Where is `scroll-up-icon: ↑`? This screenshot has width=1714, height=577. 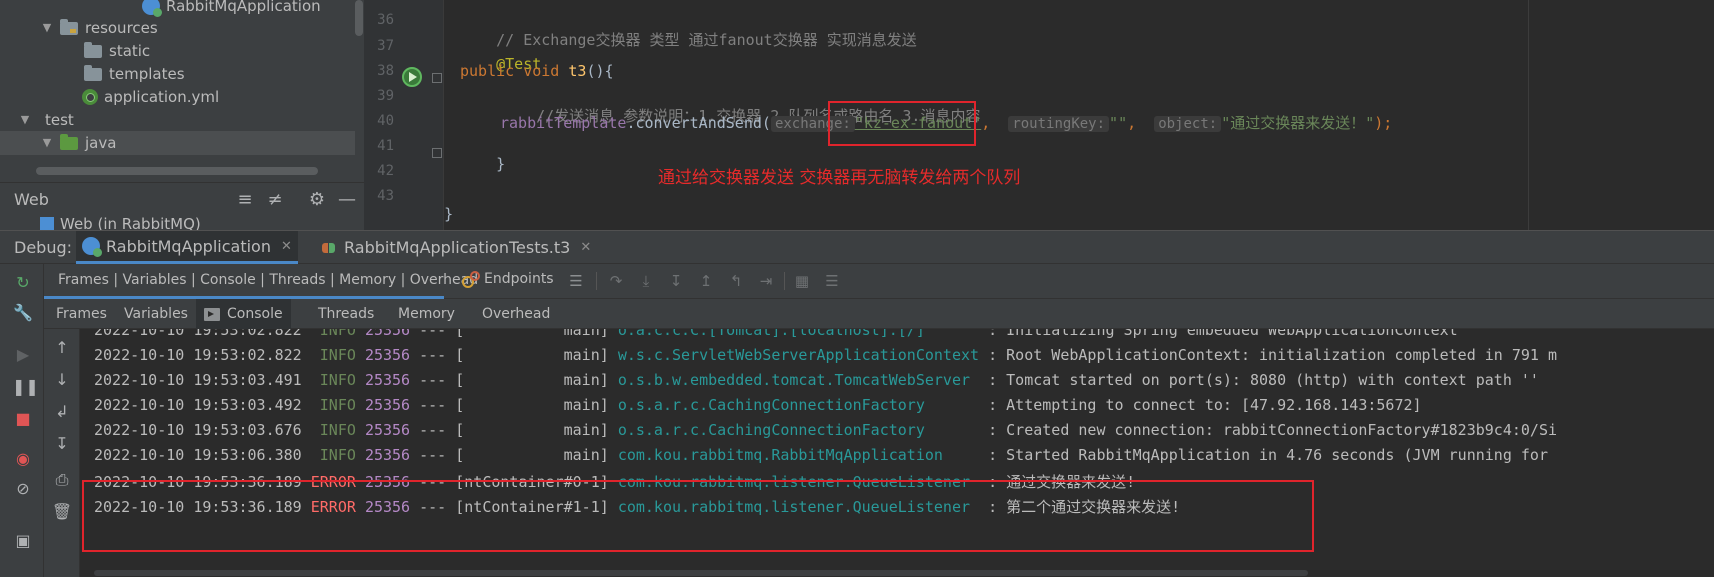 scroll-up-icon: ↑ is located at coordinates (62, 348).